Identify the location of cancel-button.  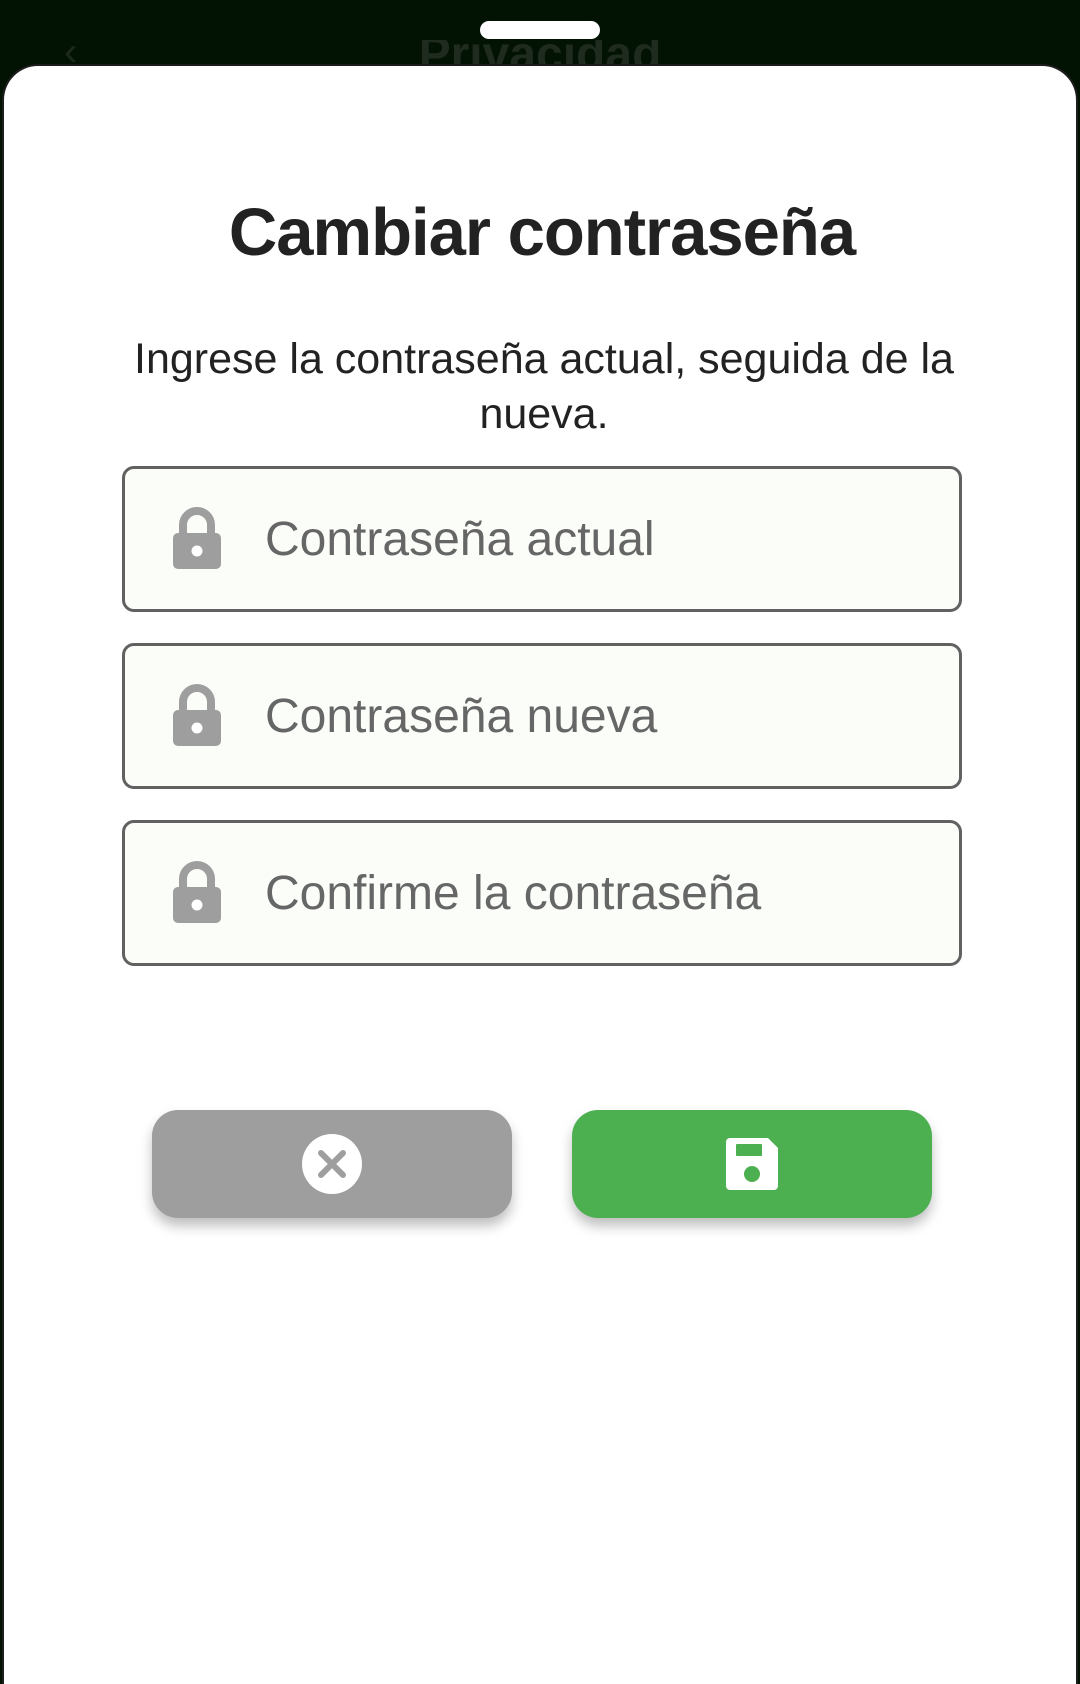
(332, 1164).